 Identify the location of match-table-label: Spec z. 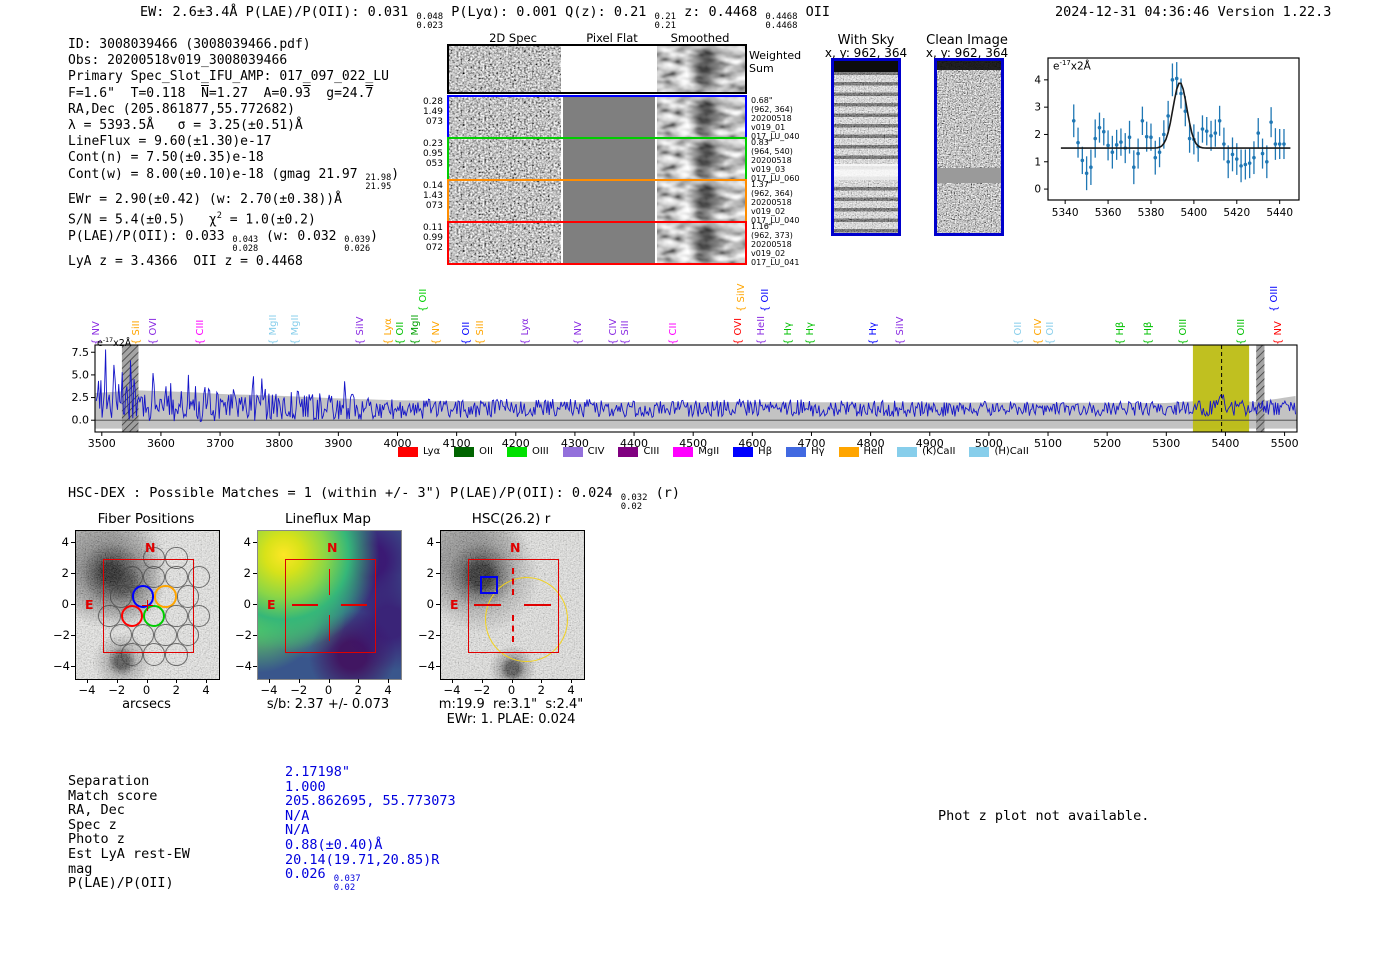
(92, 824).